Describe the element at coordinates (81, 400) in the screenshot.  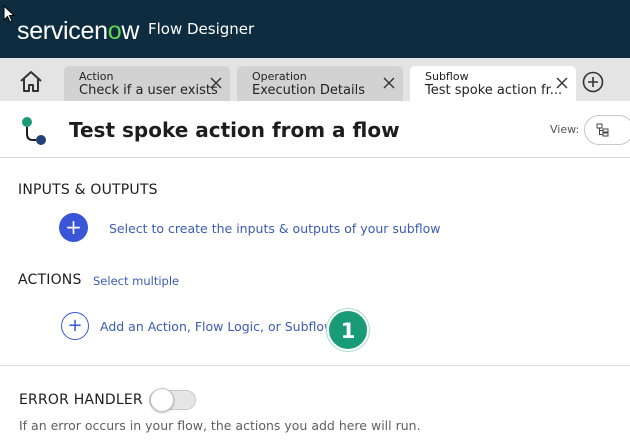
I see `error-handler-heading: ERROR HANDLER` at that location.